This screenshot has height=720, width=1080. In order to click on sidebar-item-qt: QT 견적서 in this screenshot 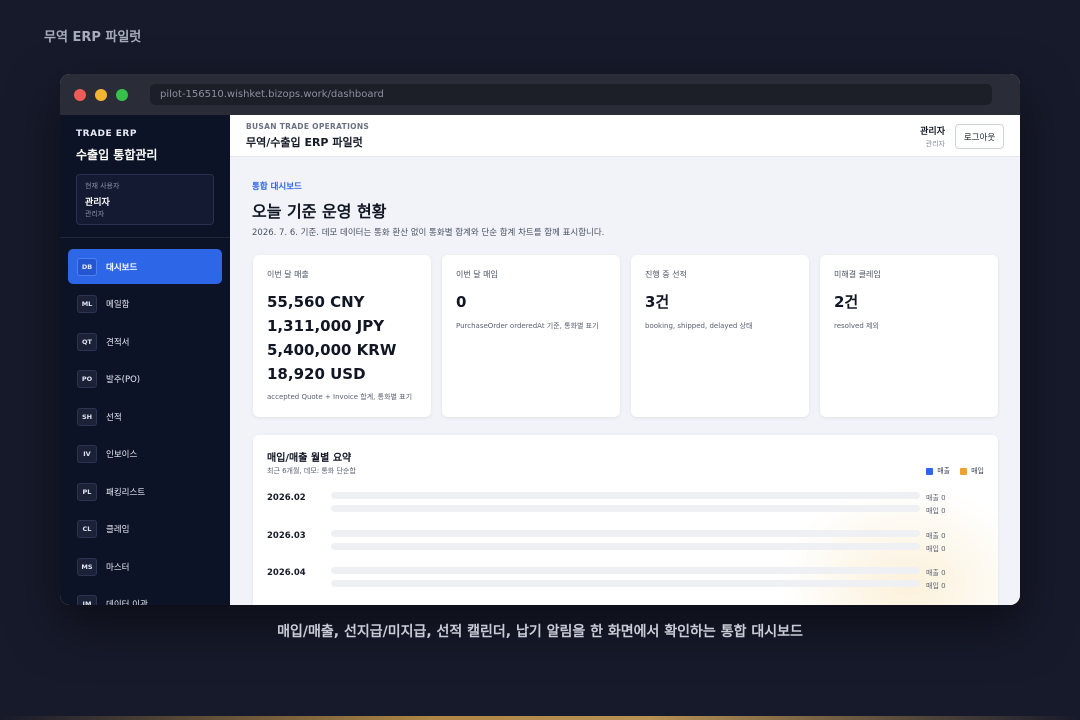, I will do `click(145, 341)`.